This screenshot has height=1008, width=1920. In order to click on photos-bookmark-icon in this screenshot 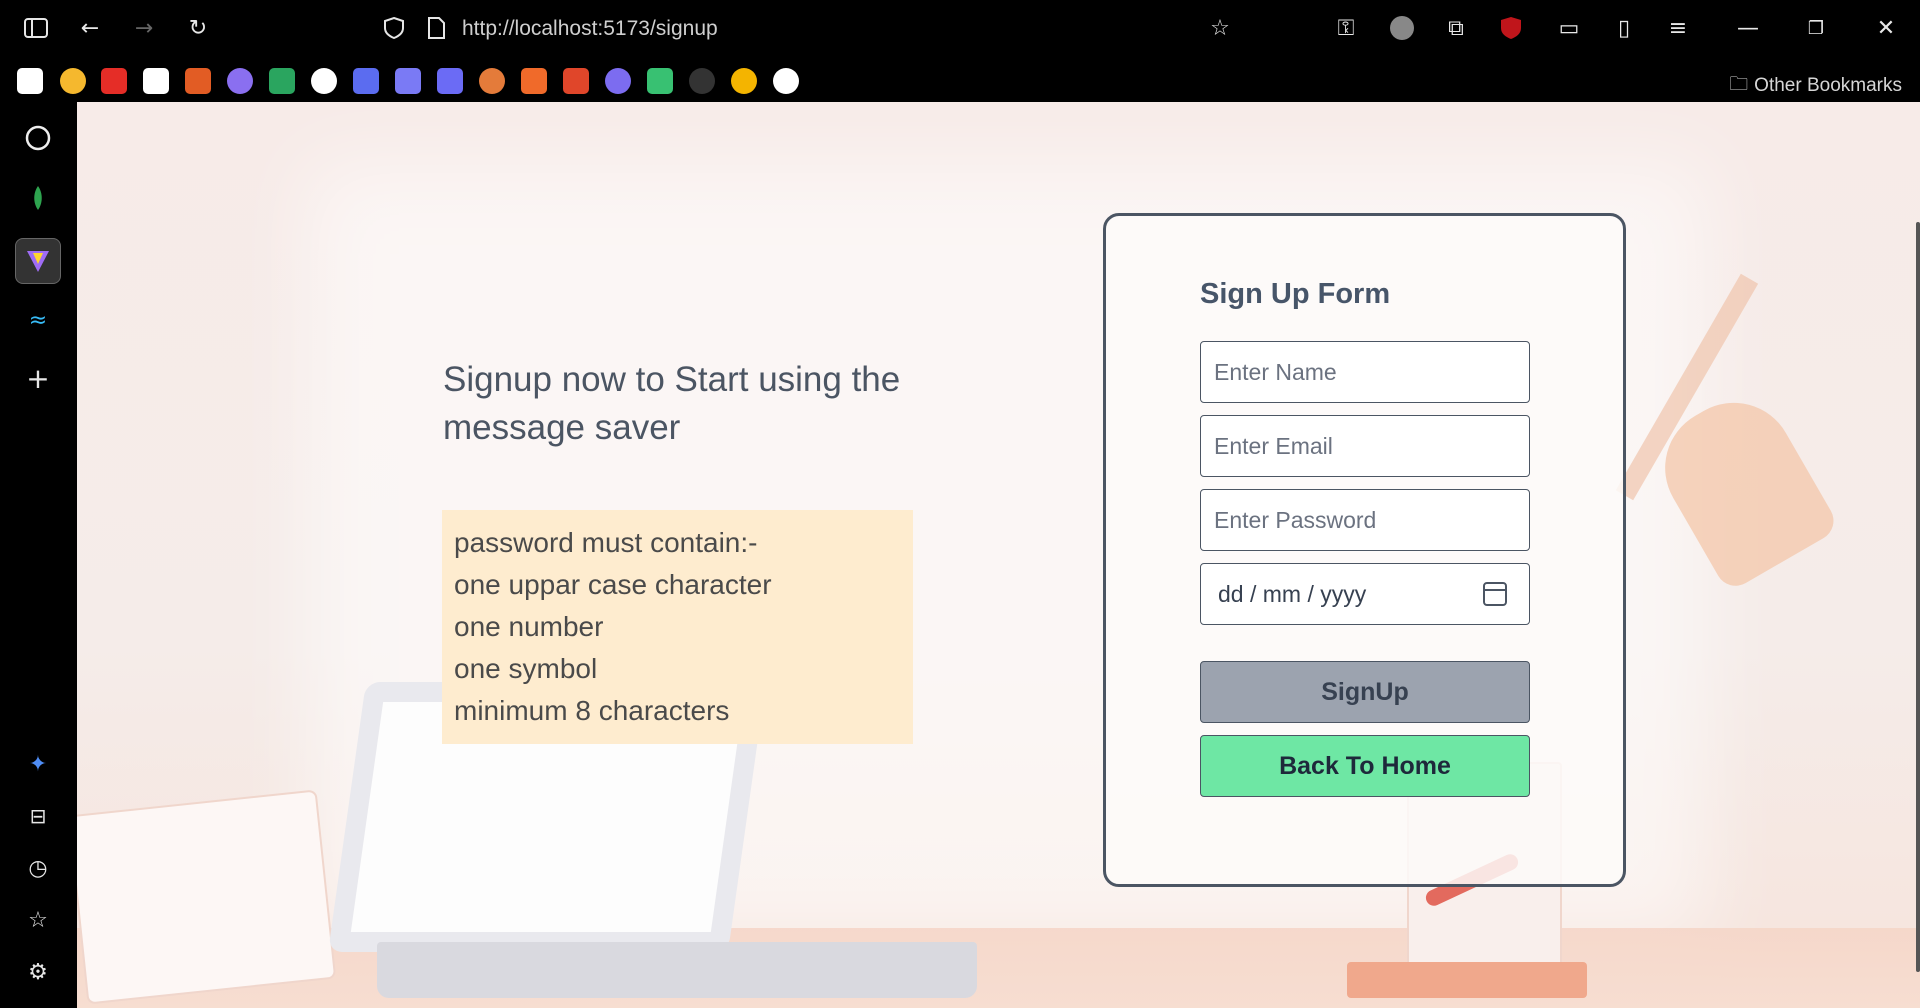, I will do `click(744, 81)`.